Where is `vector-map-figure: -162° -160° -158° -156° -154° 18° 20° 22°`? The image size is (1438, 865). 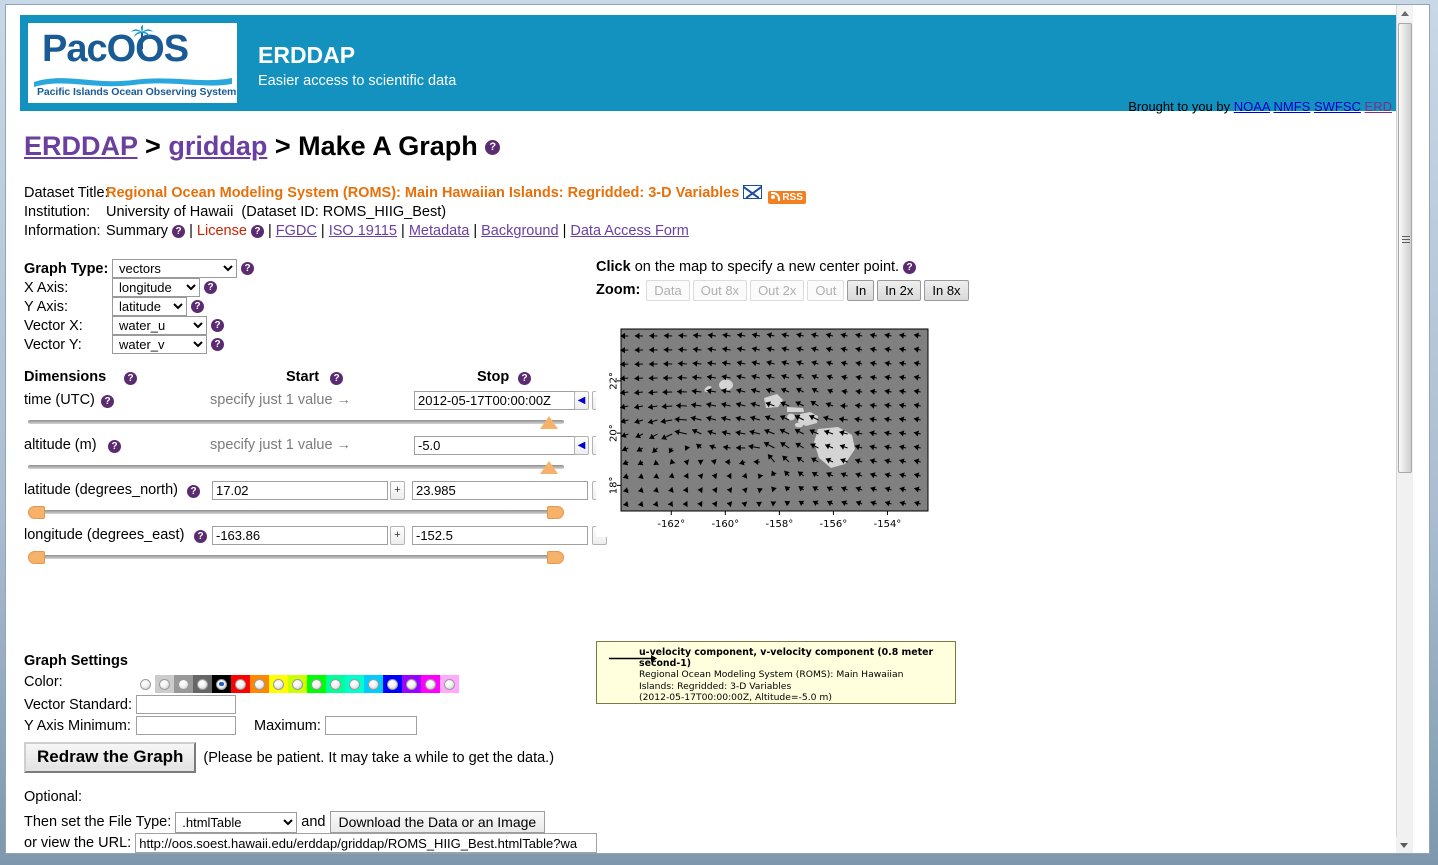 vector-map-figure: -162° -160° -158° -156° -154° 18° 20° 22° is located at coordinates (776, 428).